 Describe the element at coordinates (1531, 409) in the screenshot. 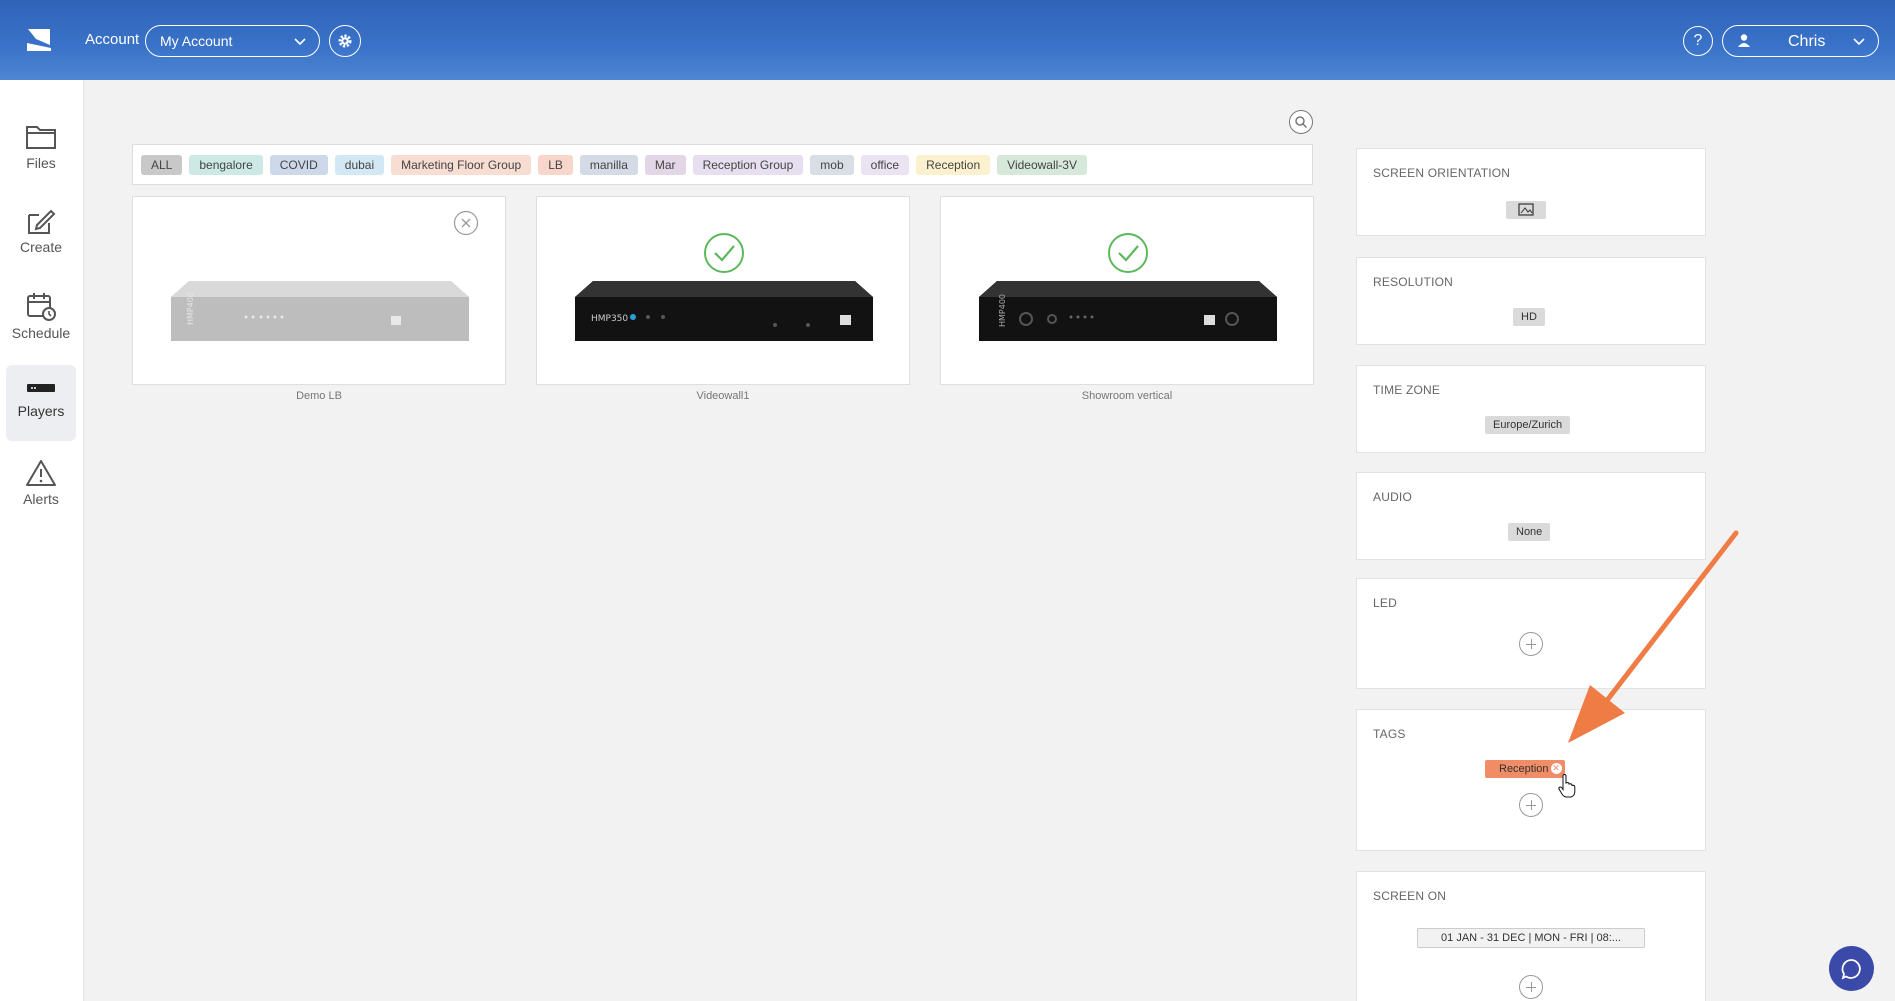

I see `time-zone-panel: TIME ZONE Europe/Zurich` at that location.